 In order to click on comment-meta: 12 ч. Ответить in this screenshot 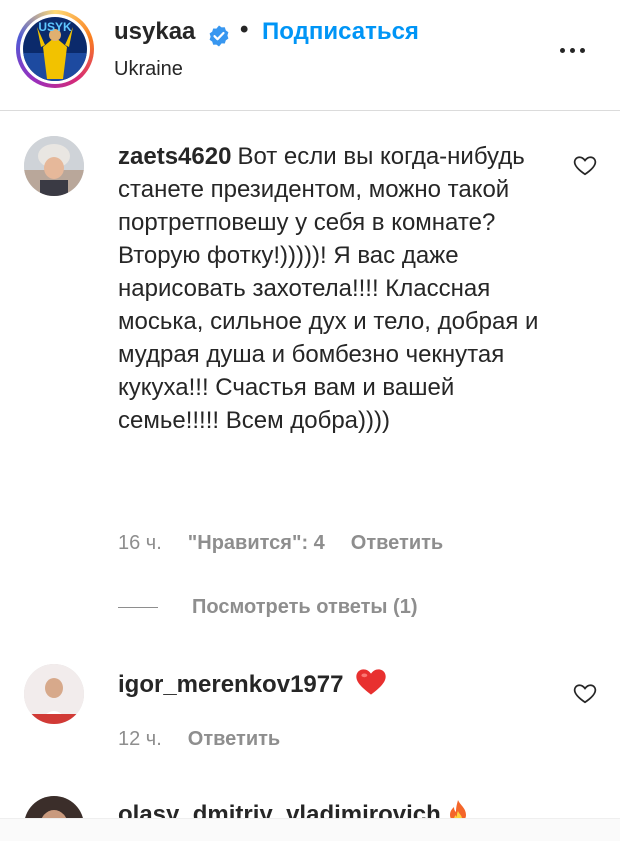, I will do `click(212, 739)`.